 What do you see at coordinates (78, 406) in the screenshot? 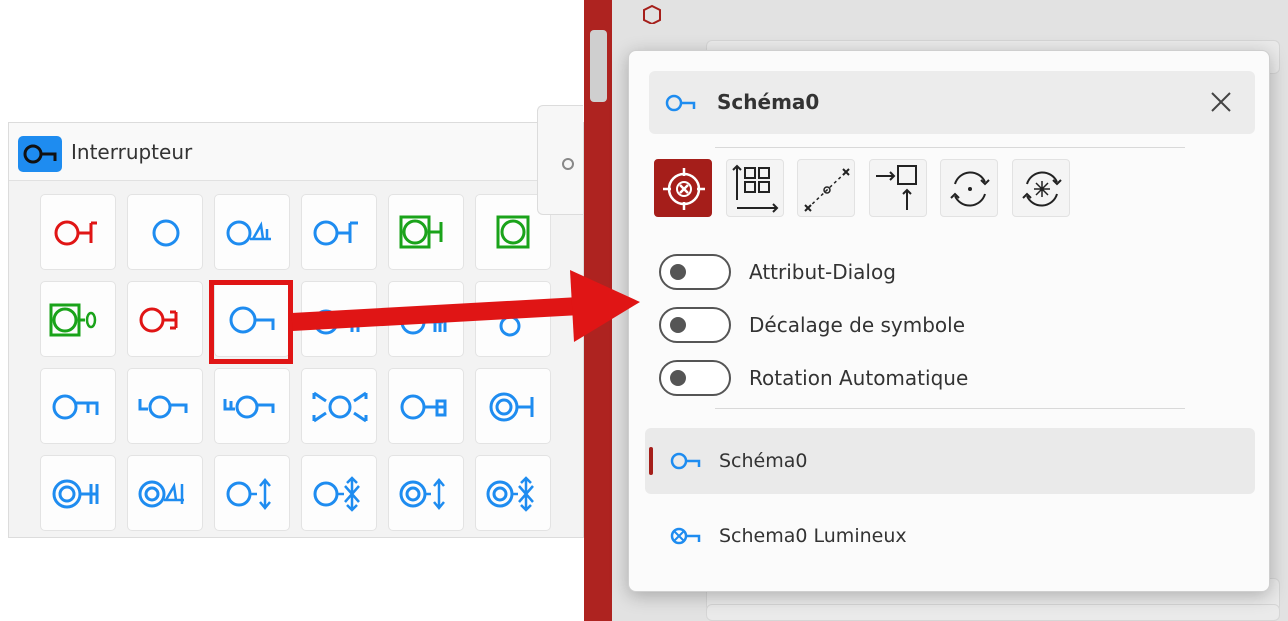
I see `symbol-switch-pull` at bounding box center [78, 406].